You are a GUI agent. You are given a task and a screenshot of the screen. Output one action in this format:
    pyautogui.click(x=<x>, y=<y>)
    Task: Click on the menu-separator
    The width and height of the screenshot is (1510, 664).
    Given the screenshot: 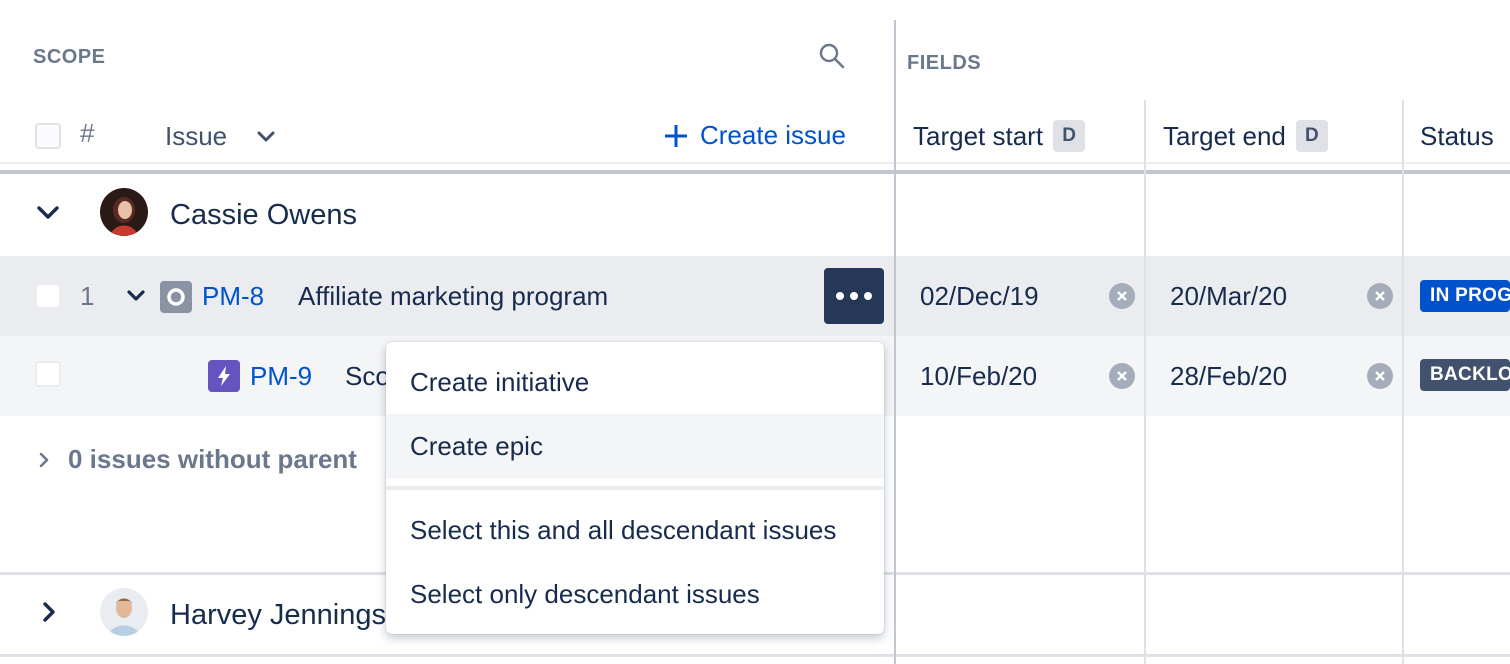 What is the action you would take?
    pyautogui.click(x=635, y=488)
    